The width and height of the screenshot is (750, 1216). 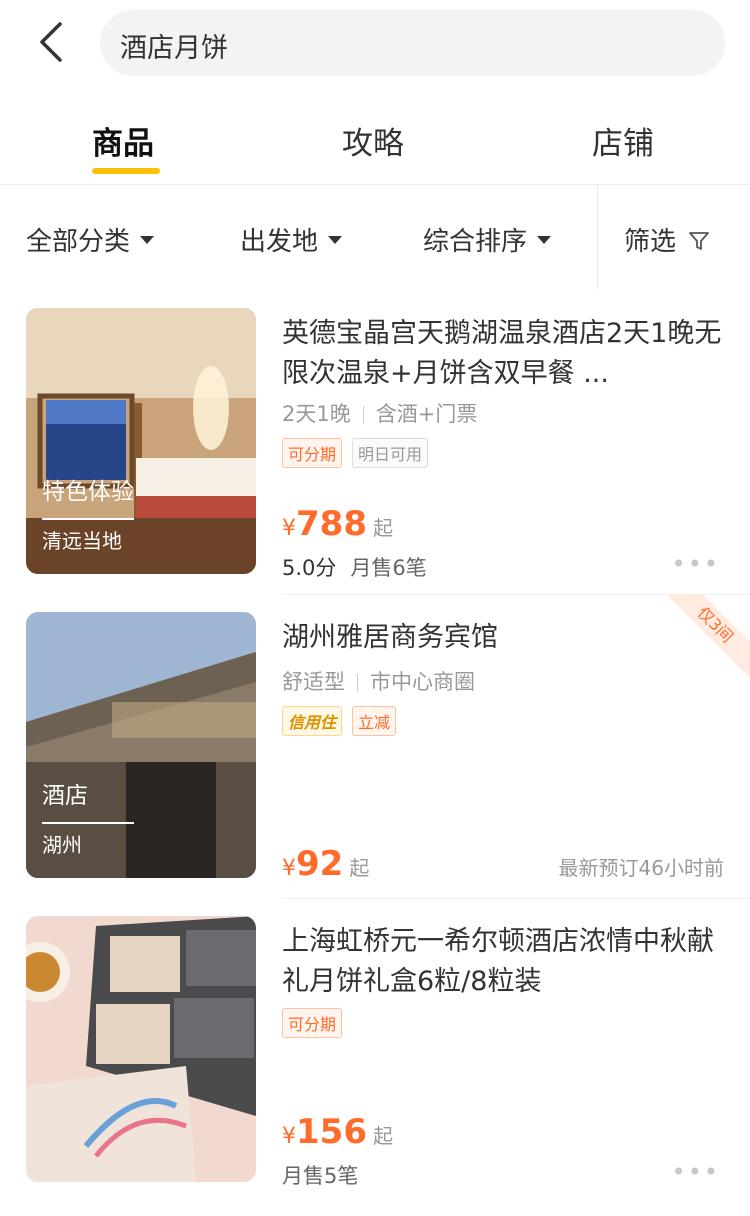 What do you see at coordinates (374, 721) in the screenshot?
I see `discount-badge: 立减` at bounding box center [374, 721].